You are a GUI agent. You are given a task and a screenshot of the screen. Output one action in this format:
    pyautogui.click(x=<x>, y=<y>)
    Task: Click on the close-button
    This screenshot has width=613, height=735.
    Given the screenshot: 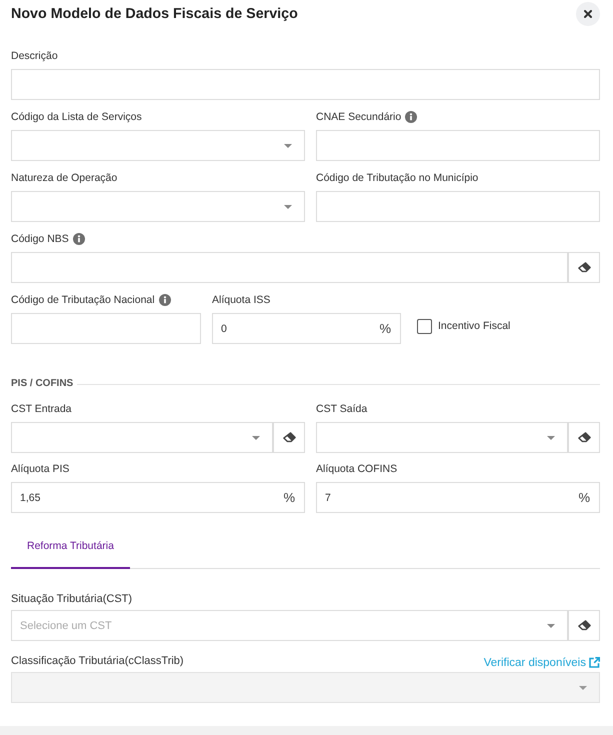 What is the action you would take?
    pyautogui.click(x=588, y=14)
    